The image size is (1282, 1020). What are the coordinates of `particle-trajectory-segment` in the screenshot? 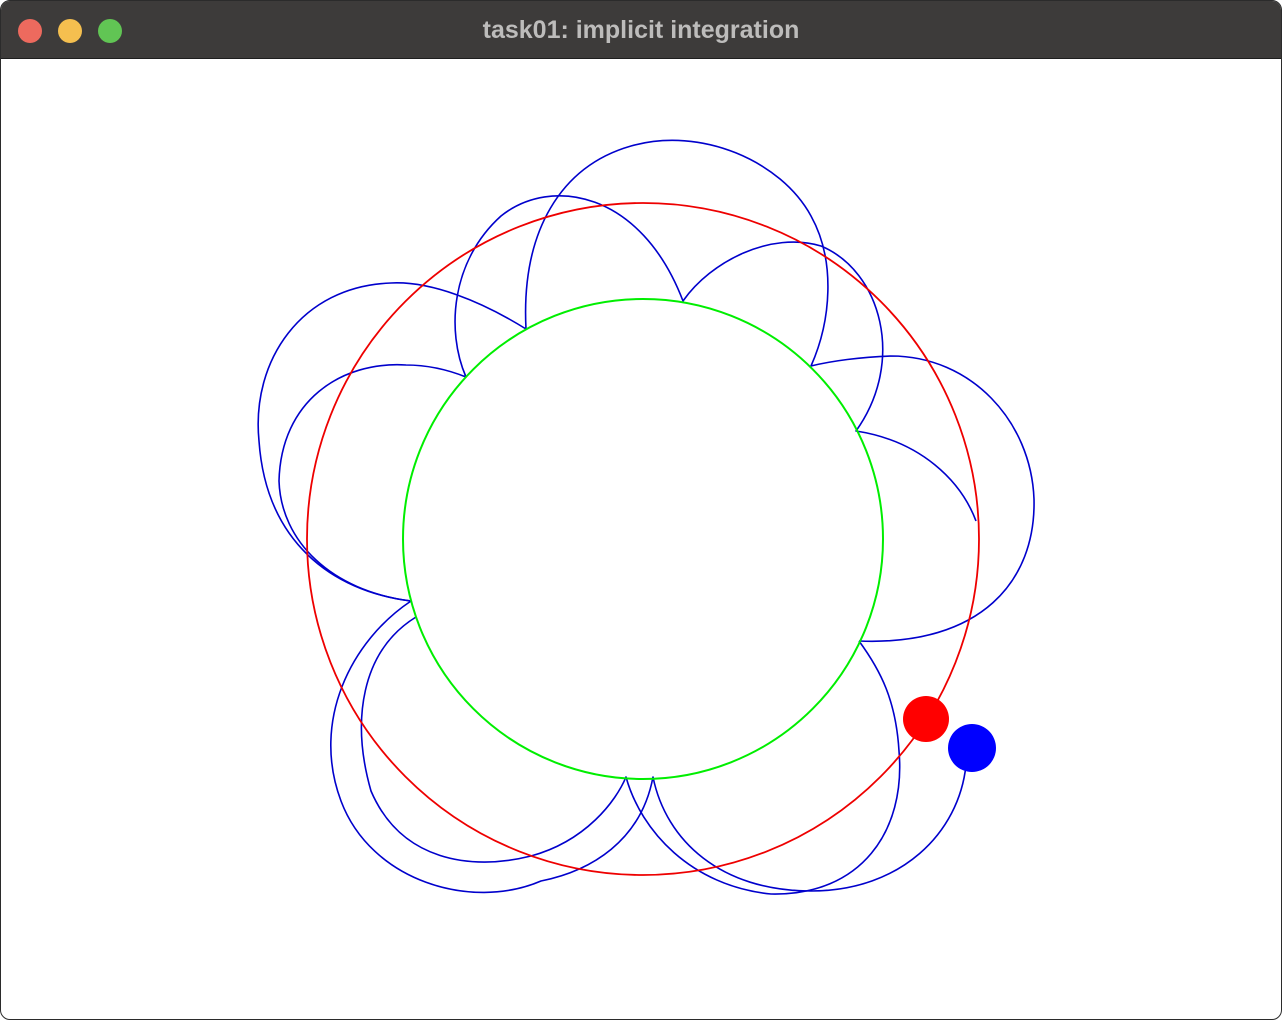 It's located at (630, 755).